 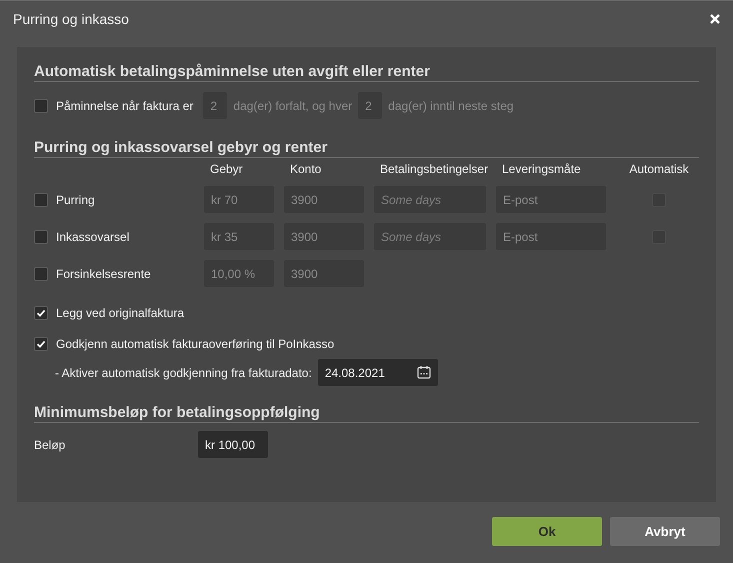 What do you see at coordinates (541, 169) in the screenshot?
I see `column-header: Leveringsmåte` at bounding box center [541, 169].